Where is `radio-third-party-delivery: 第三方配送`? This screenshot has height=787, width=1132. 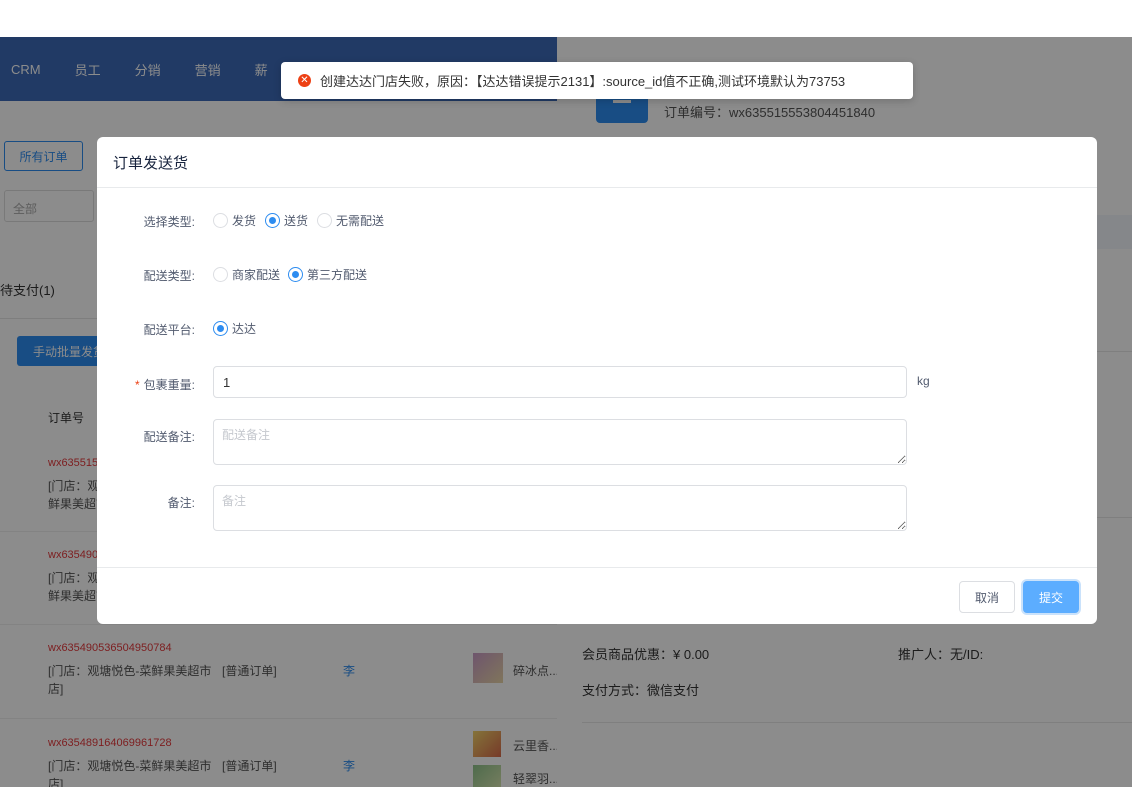
radio-third-party-delivery: 第三方配送 is located at coordinates (327, 274).